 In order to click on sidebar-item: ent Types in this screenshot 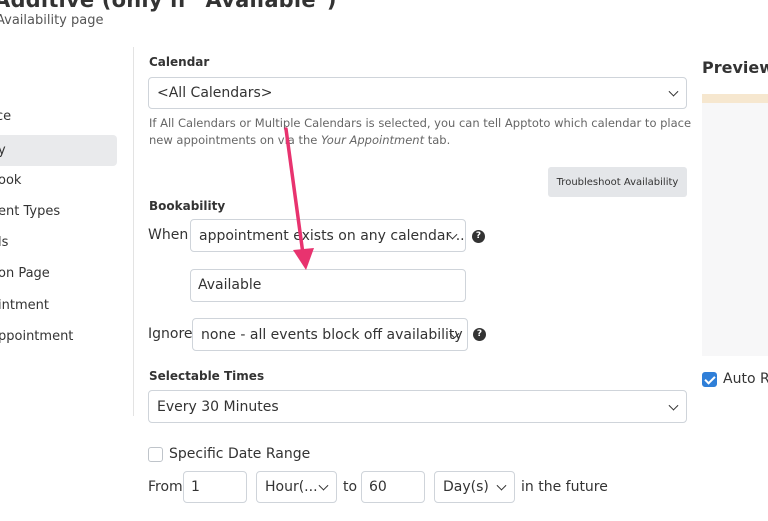, I will do `click(58, 211)`.